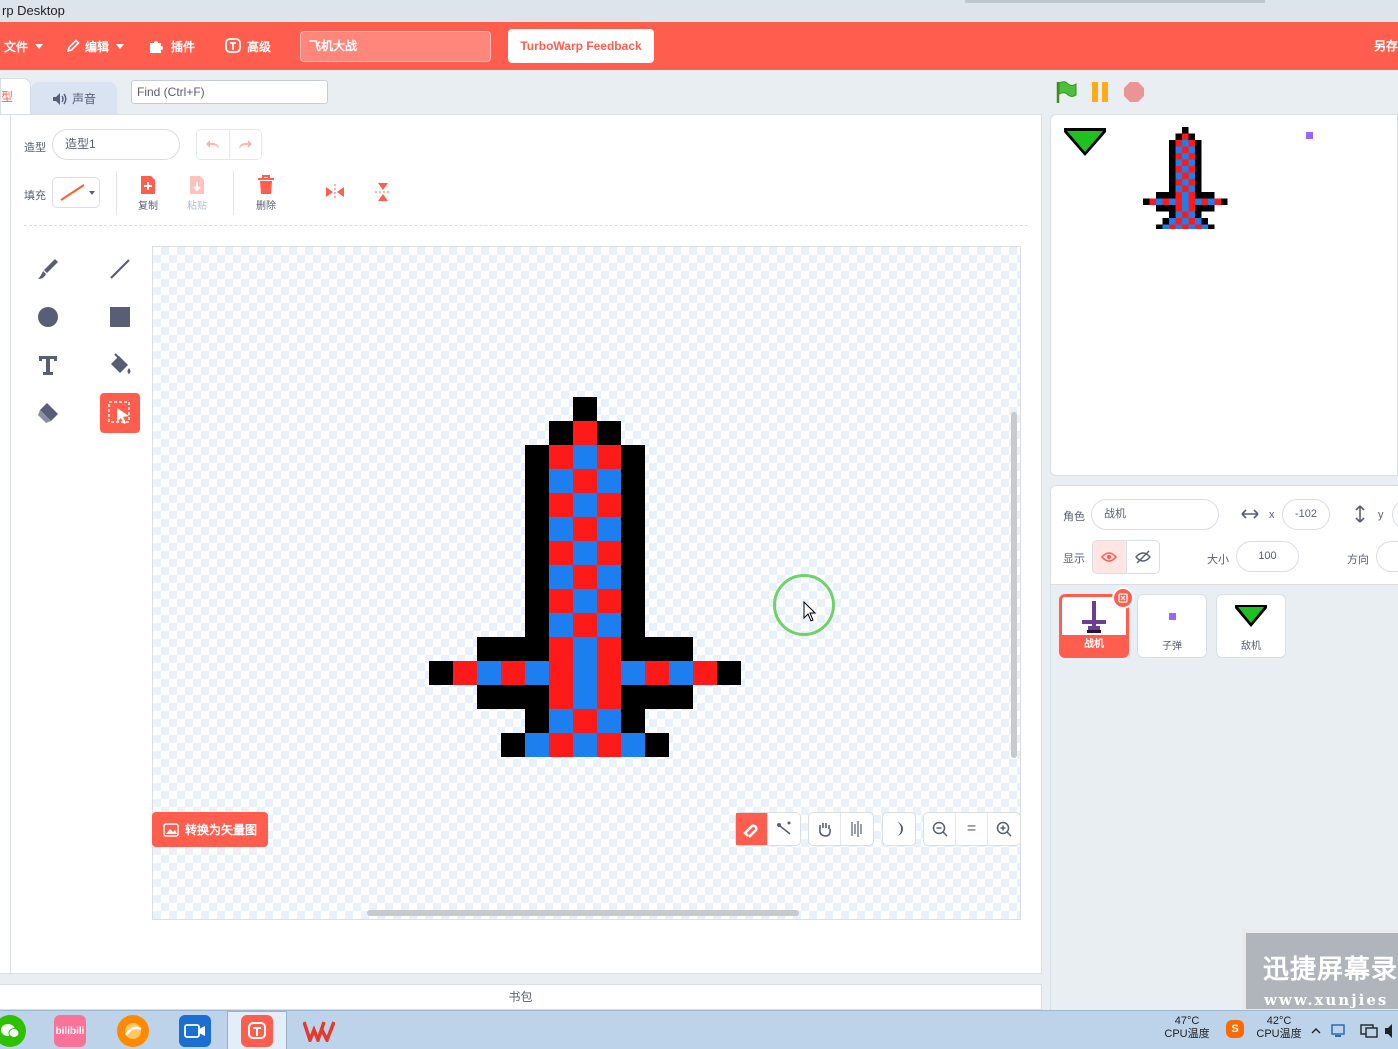  Describe the element at coordinates (1094, 617) in the screenshot. I see `fighter-thumbnail-icon` at that location.